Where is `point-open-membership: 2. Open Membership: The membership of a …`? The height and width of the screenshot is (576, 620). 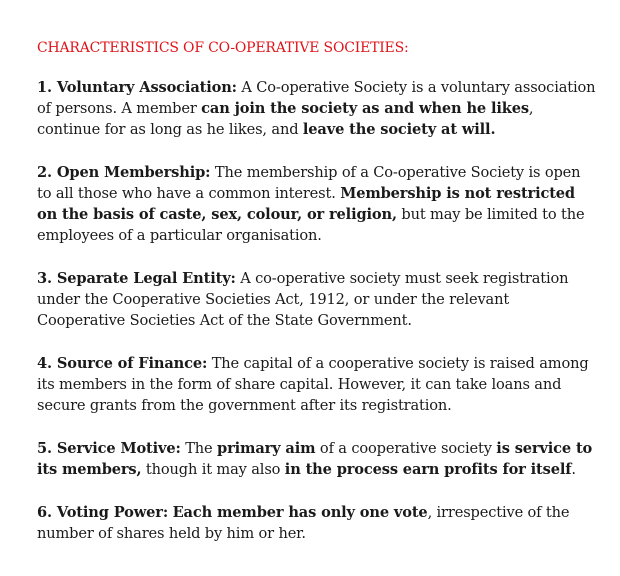
point-open-membership: 2. Open Membership: The membership of a … is located at coordinates (317, 204).